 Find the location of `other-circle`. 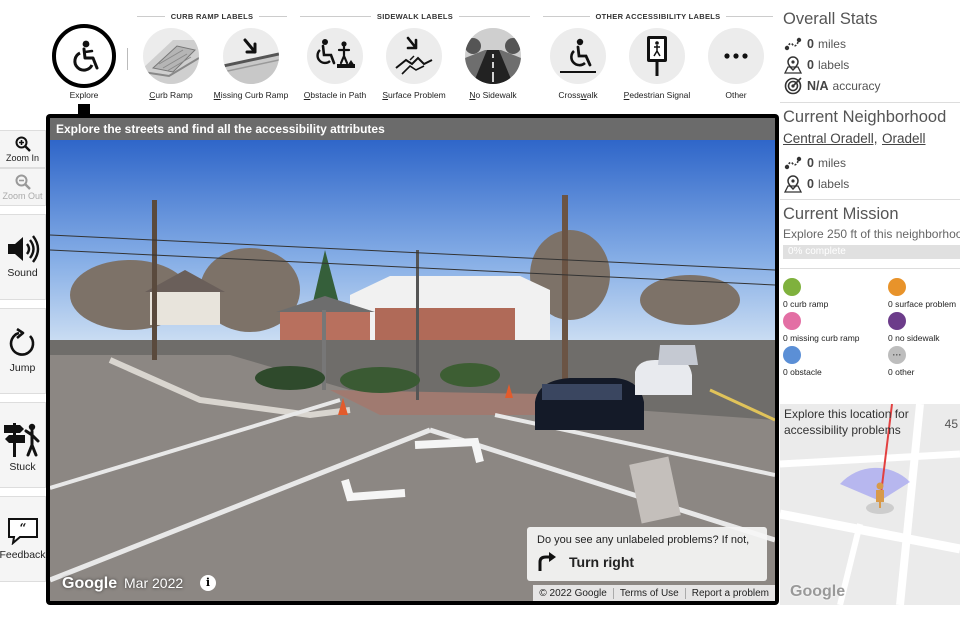

other-circle is located at coordinates (736, 56).